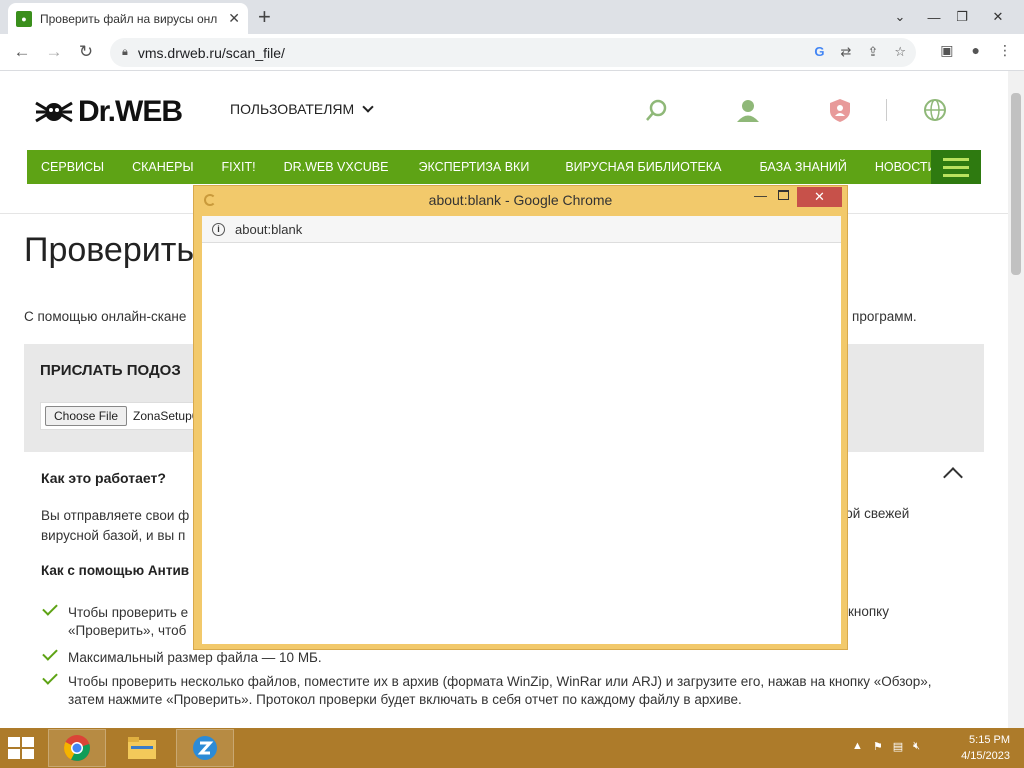 The height and width of the screenshot is (768, 1024). Describe the element at coordinates (760, 195) in the screenshot. I see `popup-minimize-button: —` at that location.